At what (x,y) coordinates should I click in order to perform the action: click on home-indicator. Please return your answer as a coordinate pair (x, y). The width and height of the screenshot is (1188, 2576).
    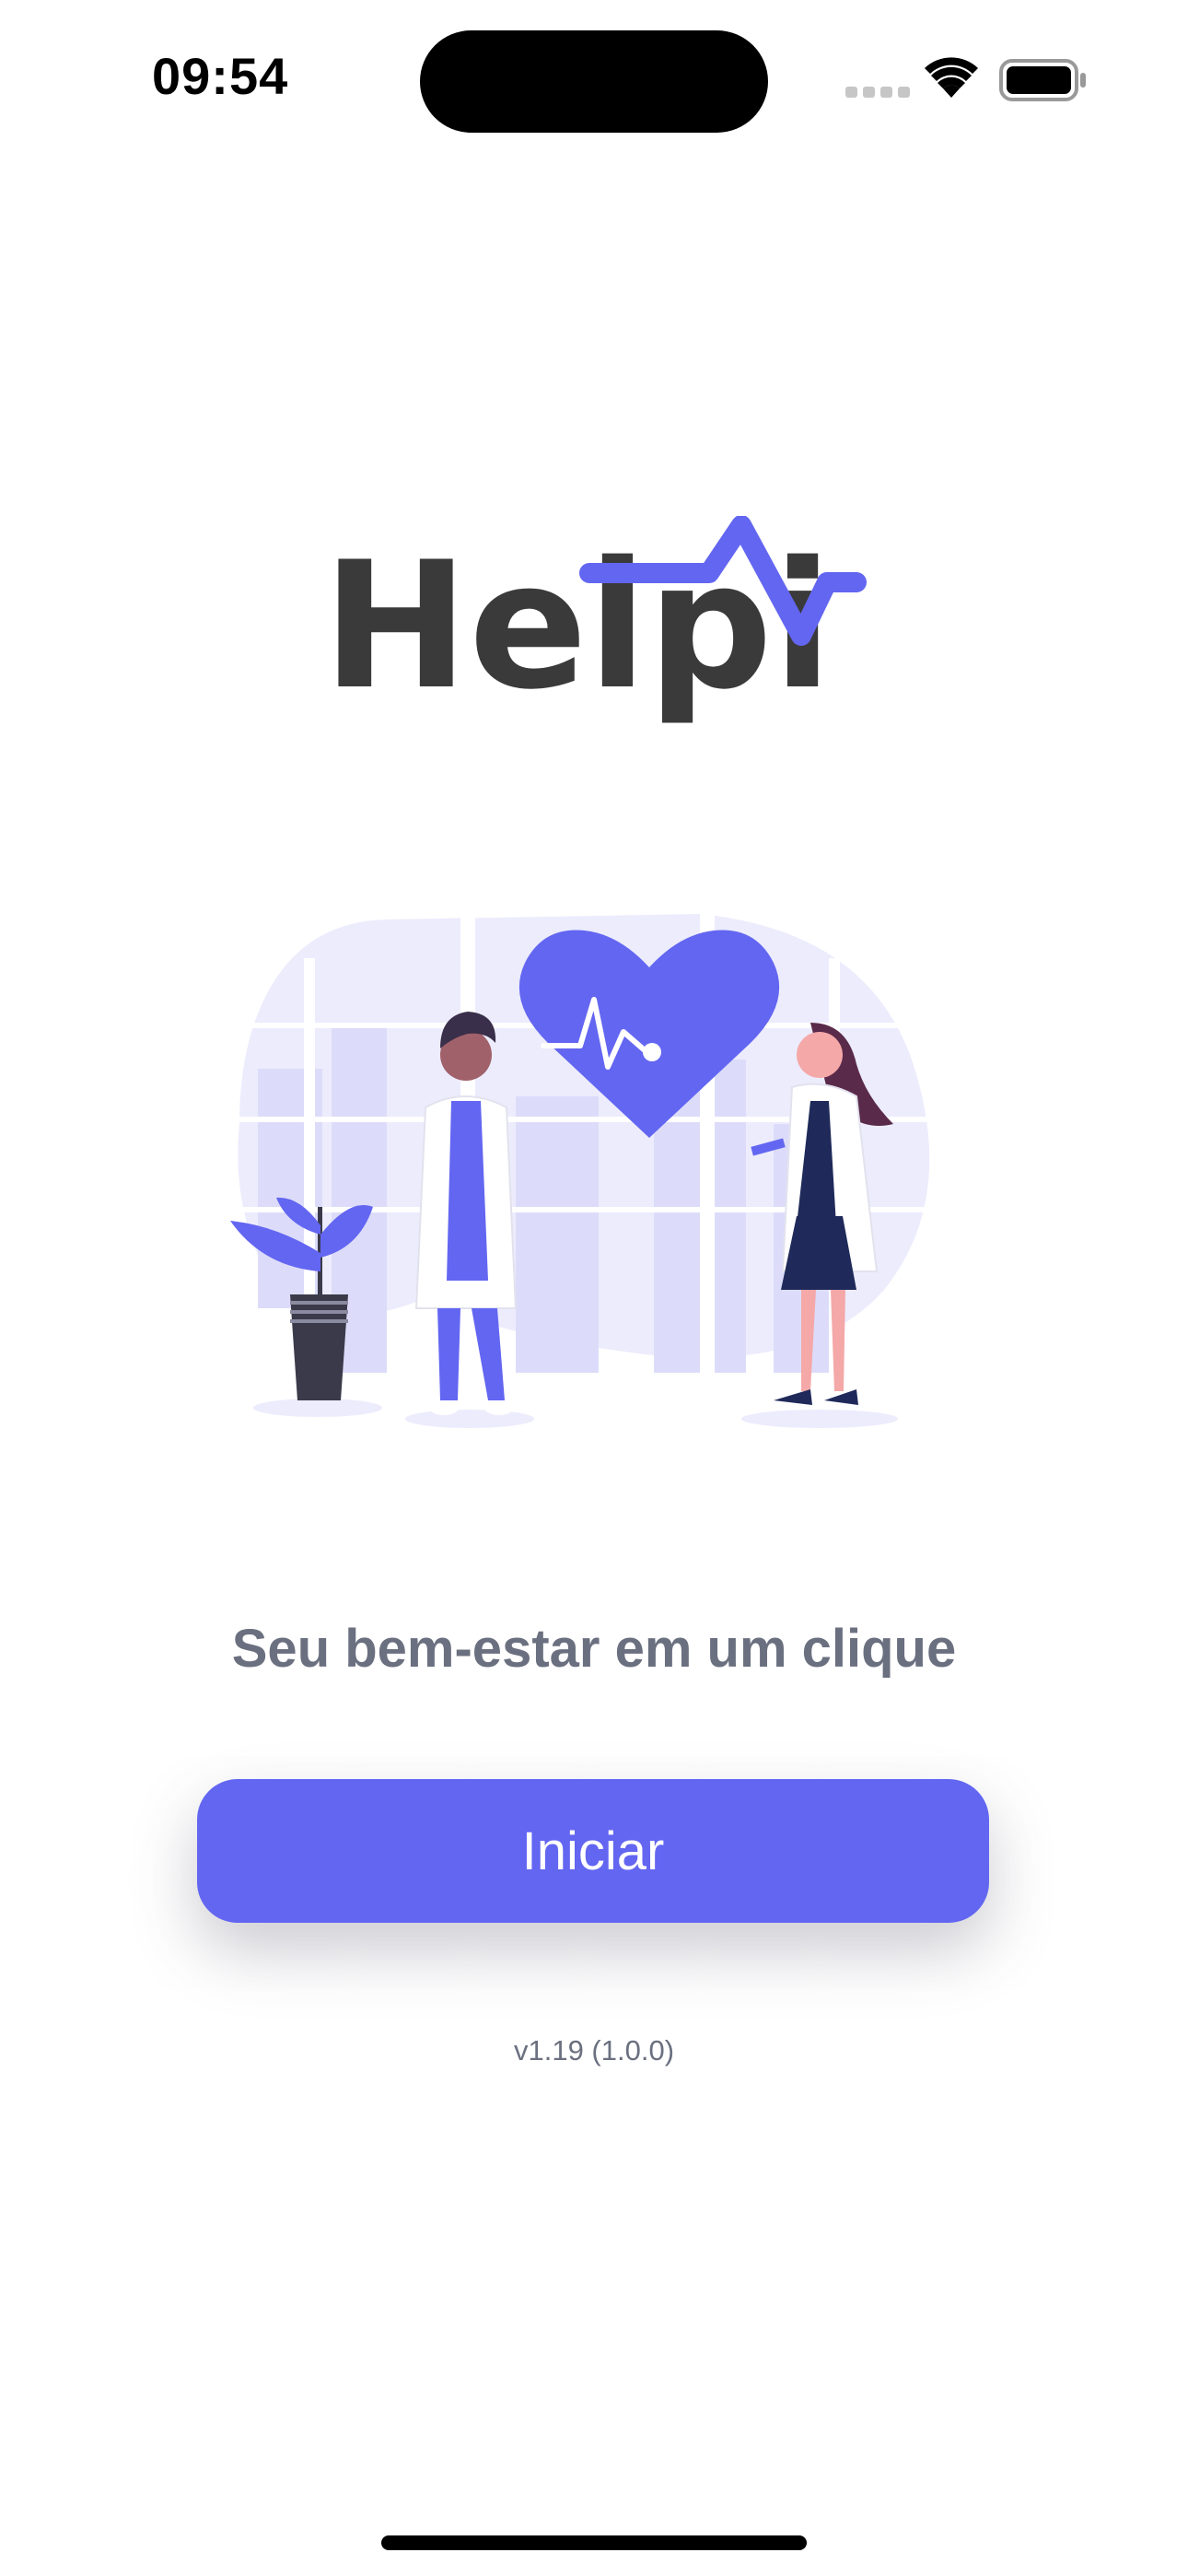
    Looking at the image, I should click on (594, 2542).